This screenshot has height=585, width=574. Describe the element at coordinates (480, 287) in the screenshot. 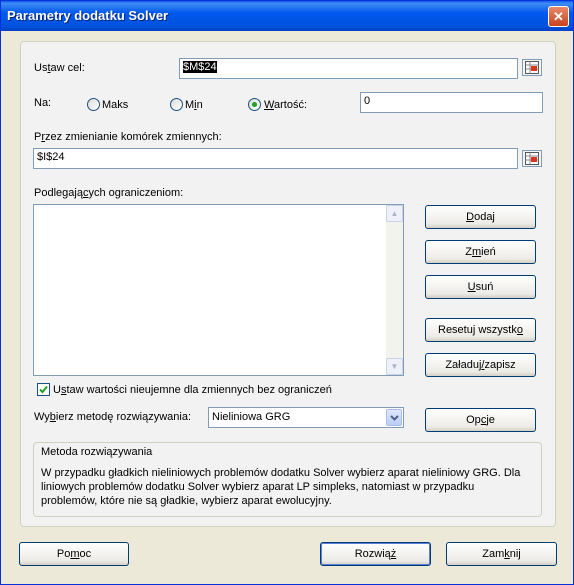

I see `delete-button: Usuń` at that location.